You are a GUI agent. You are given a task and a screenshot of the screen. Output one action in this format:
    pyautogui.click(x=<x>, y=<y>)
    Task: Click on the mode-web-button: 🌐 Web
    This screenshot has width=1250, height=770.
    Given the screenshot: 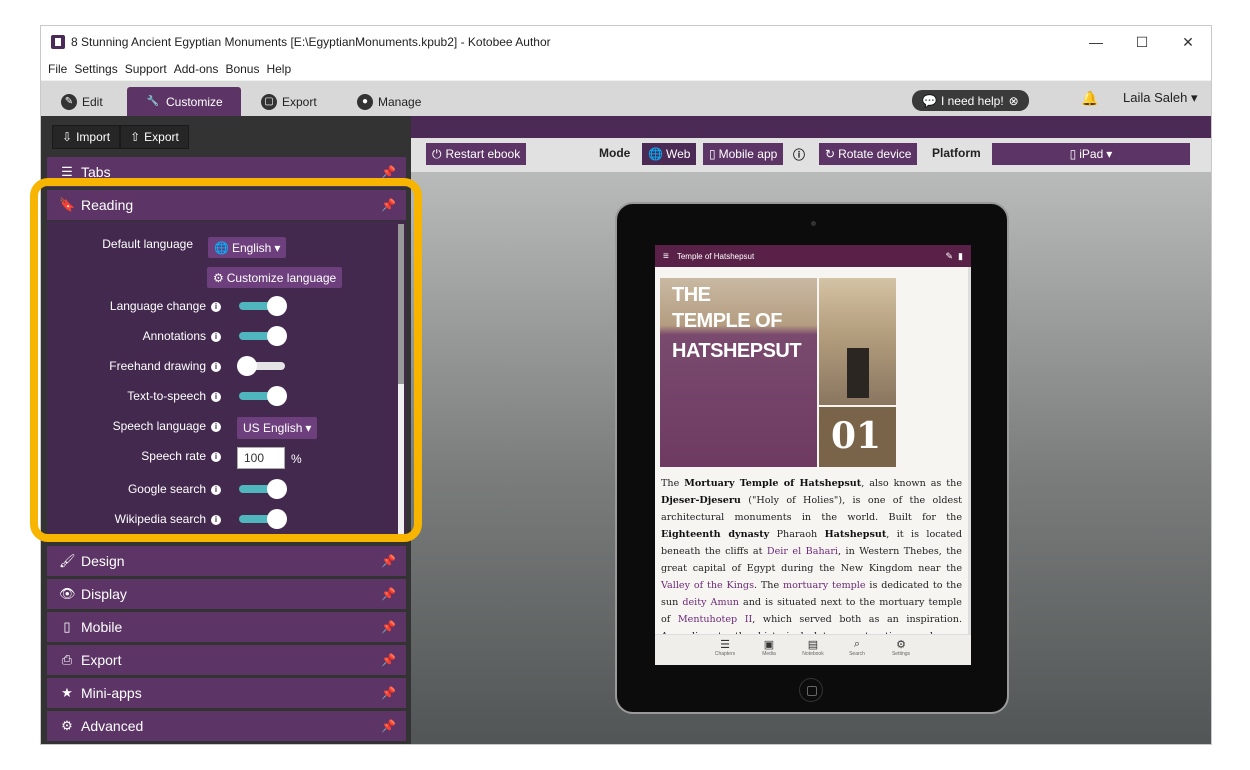 What is the action you would take?
    pyautogui.click(x=669, y=154)
    